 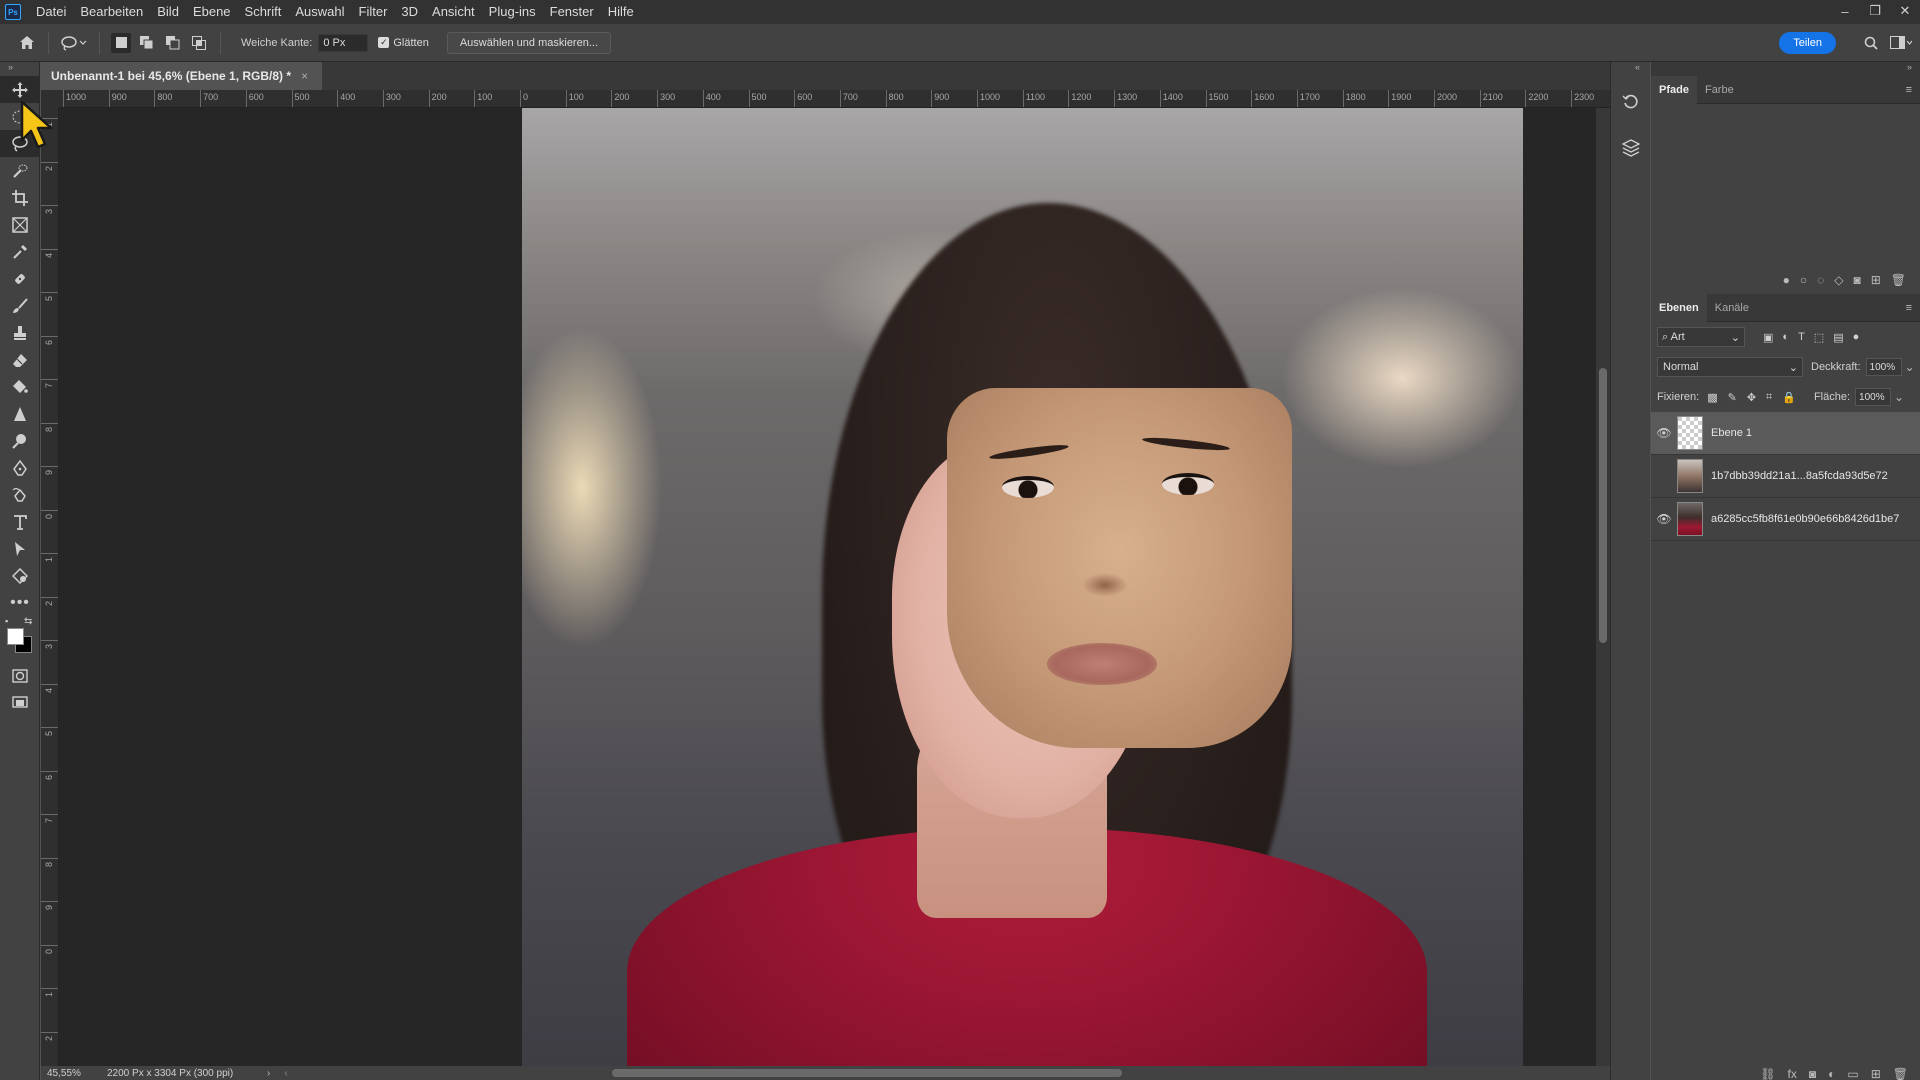 I want to click on menu-fenster: Fenster, so click(x=572, y=12).